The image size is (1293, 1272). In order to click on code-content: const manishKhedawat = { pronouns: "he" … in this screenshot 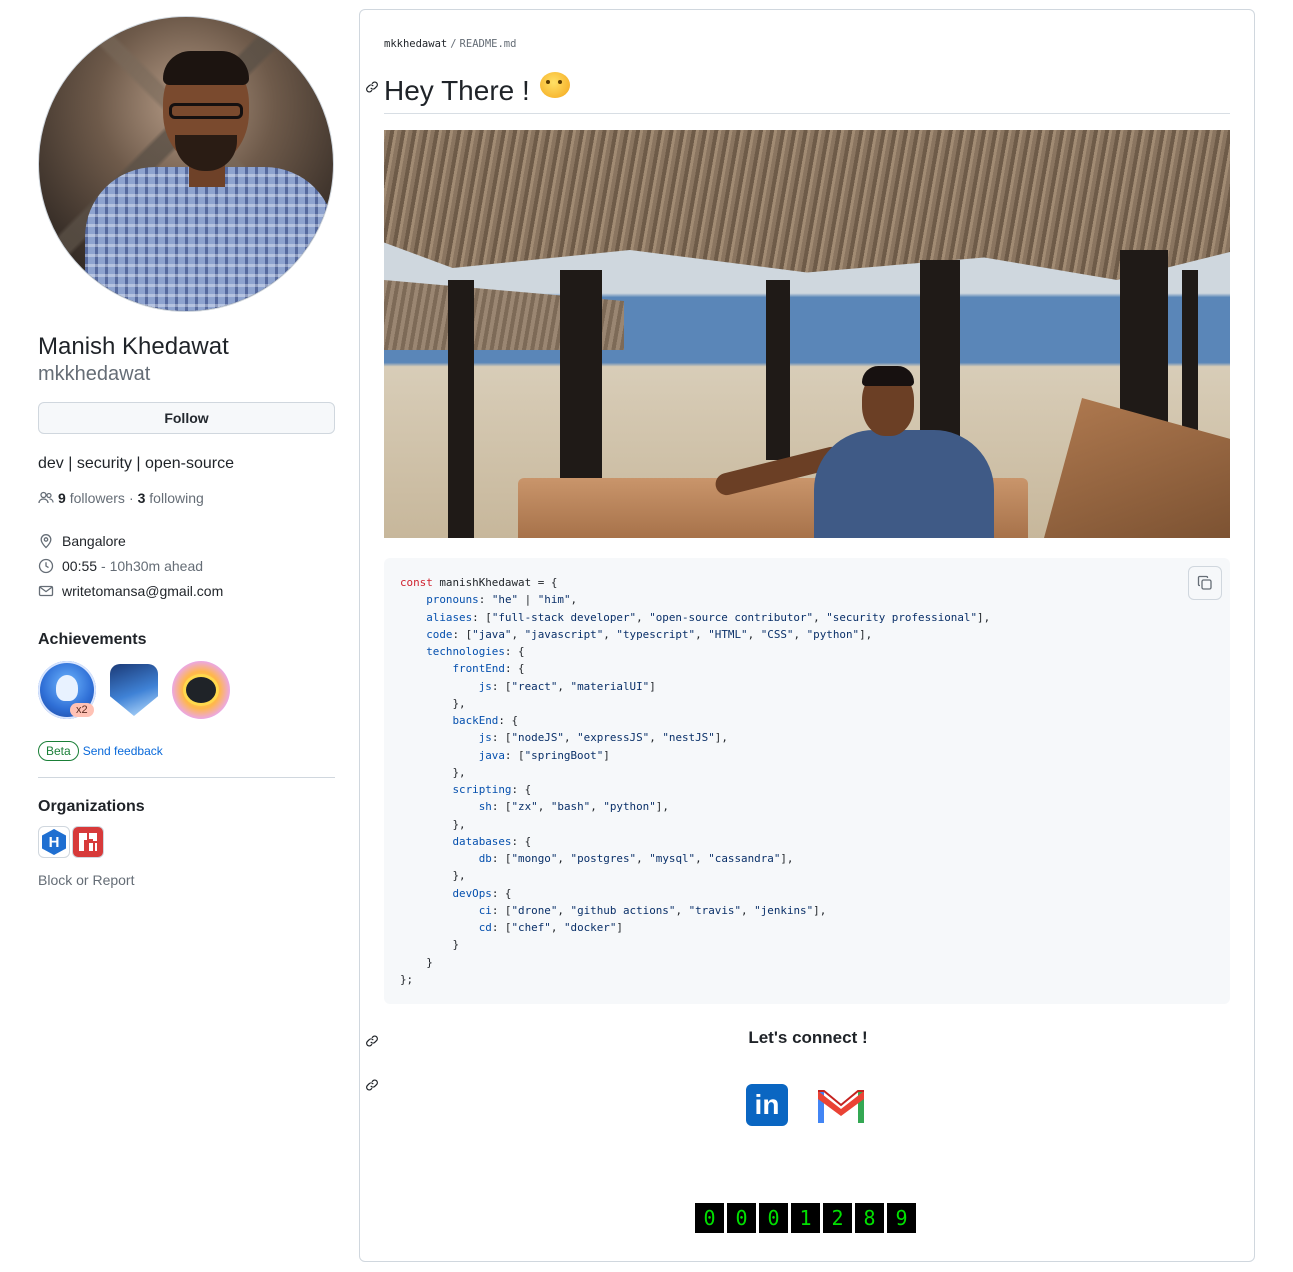, I will do `click(695, 781)`.